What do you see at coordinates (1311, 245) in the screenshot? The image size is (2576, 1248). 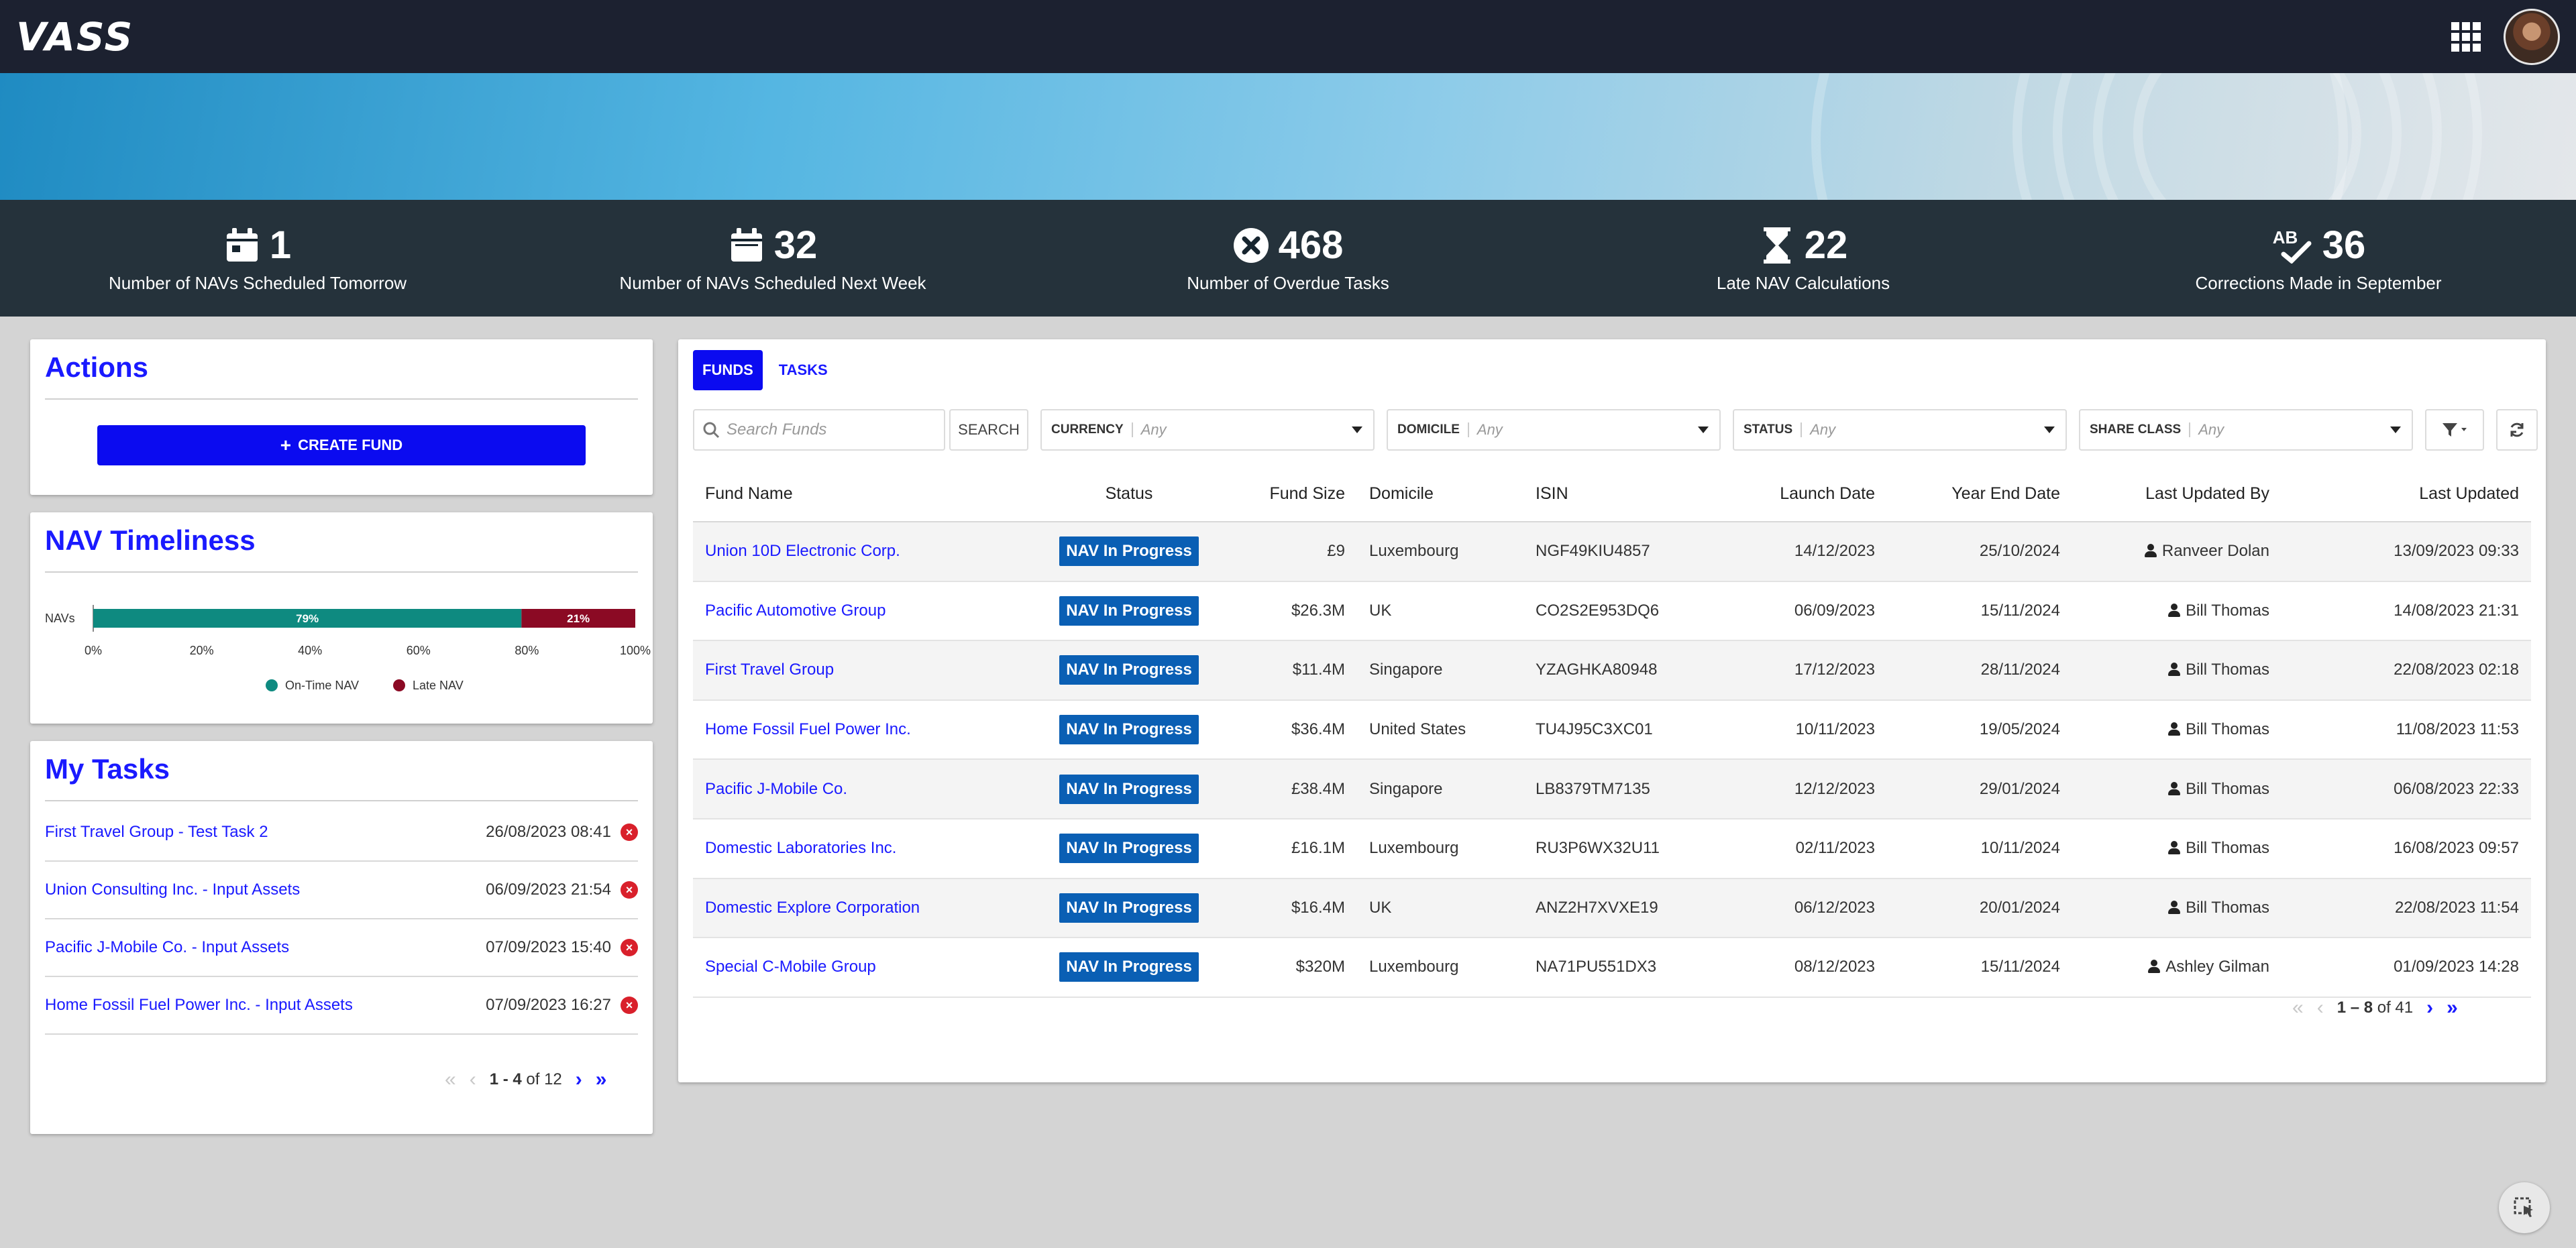 I see `stat-value: 468` at bounding box center [1311, 245].